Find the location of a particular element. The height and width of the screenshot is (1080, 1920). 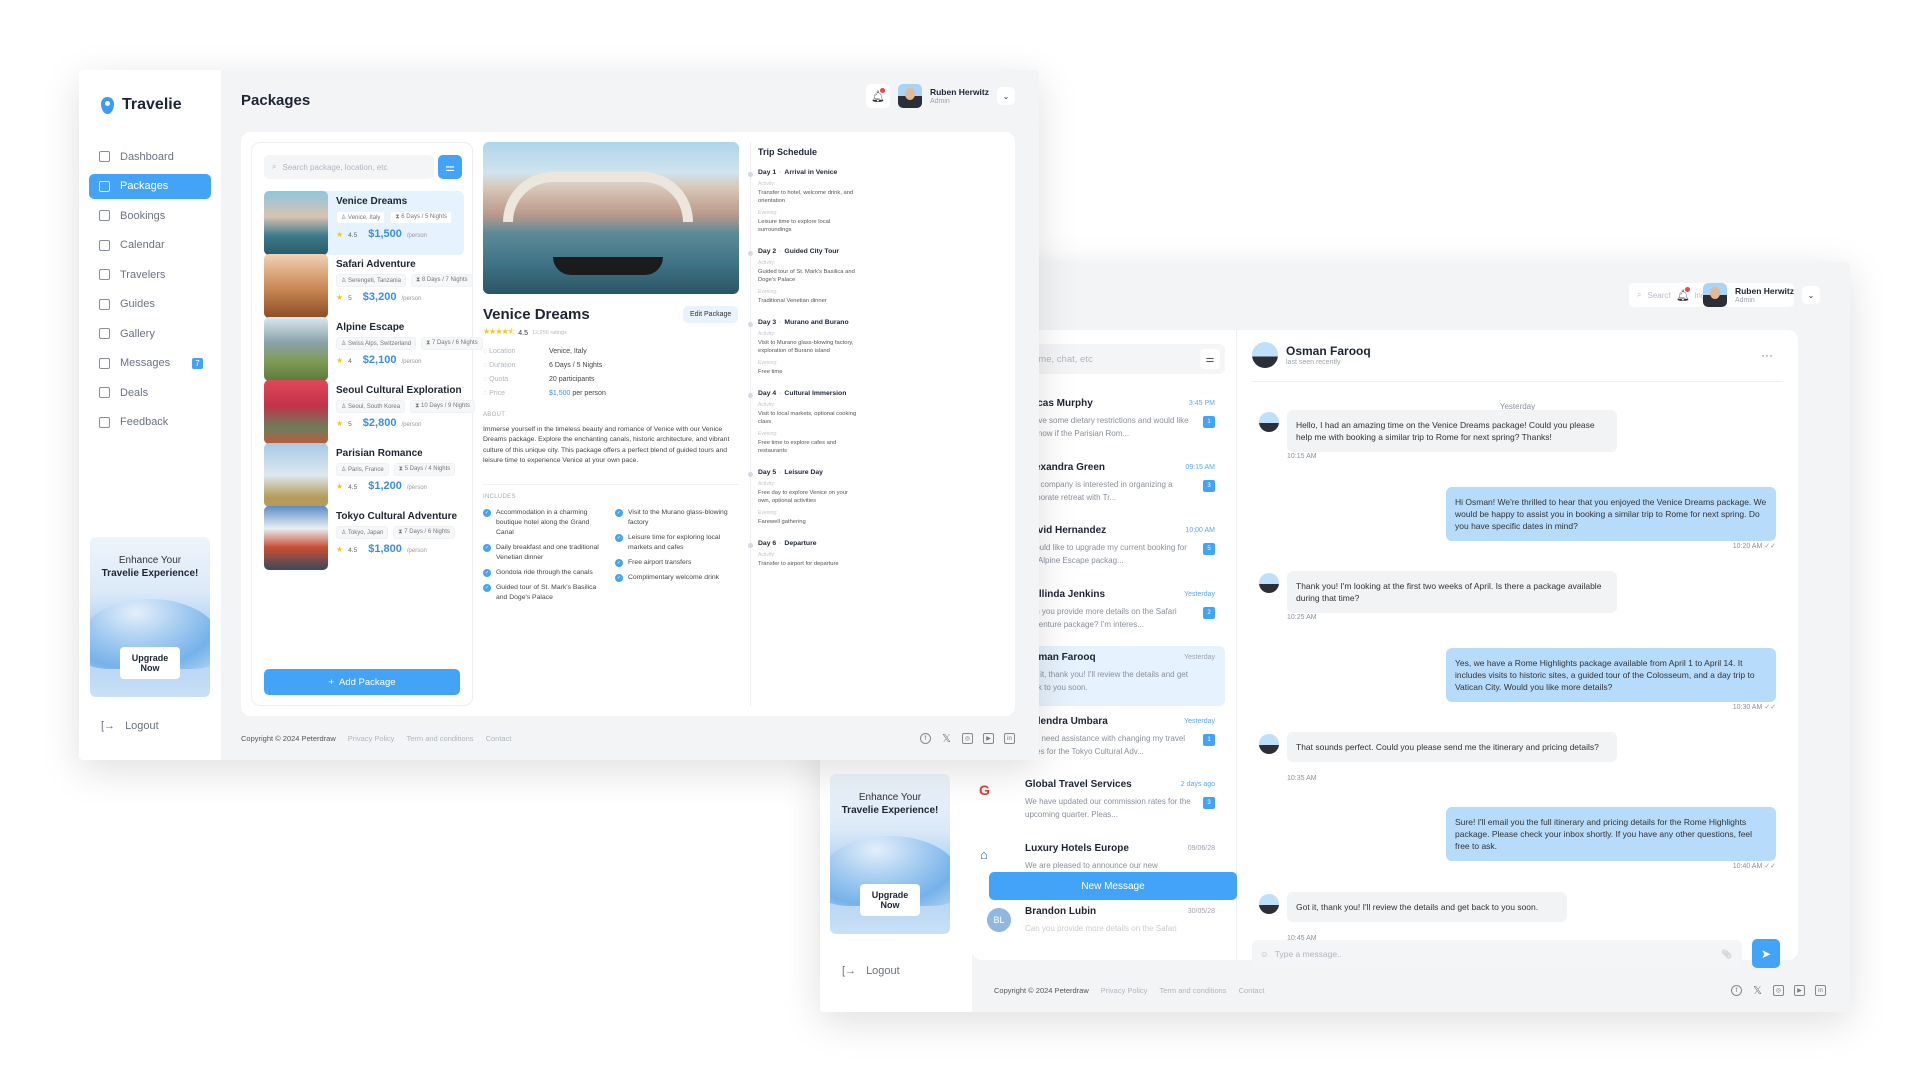

attachment-icon: 📎︎ is located at coordinates (1726, 954).